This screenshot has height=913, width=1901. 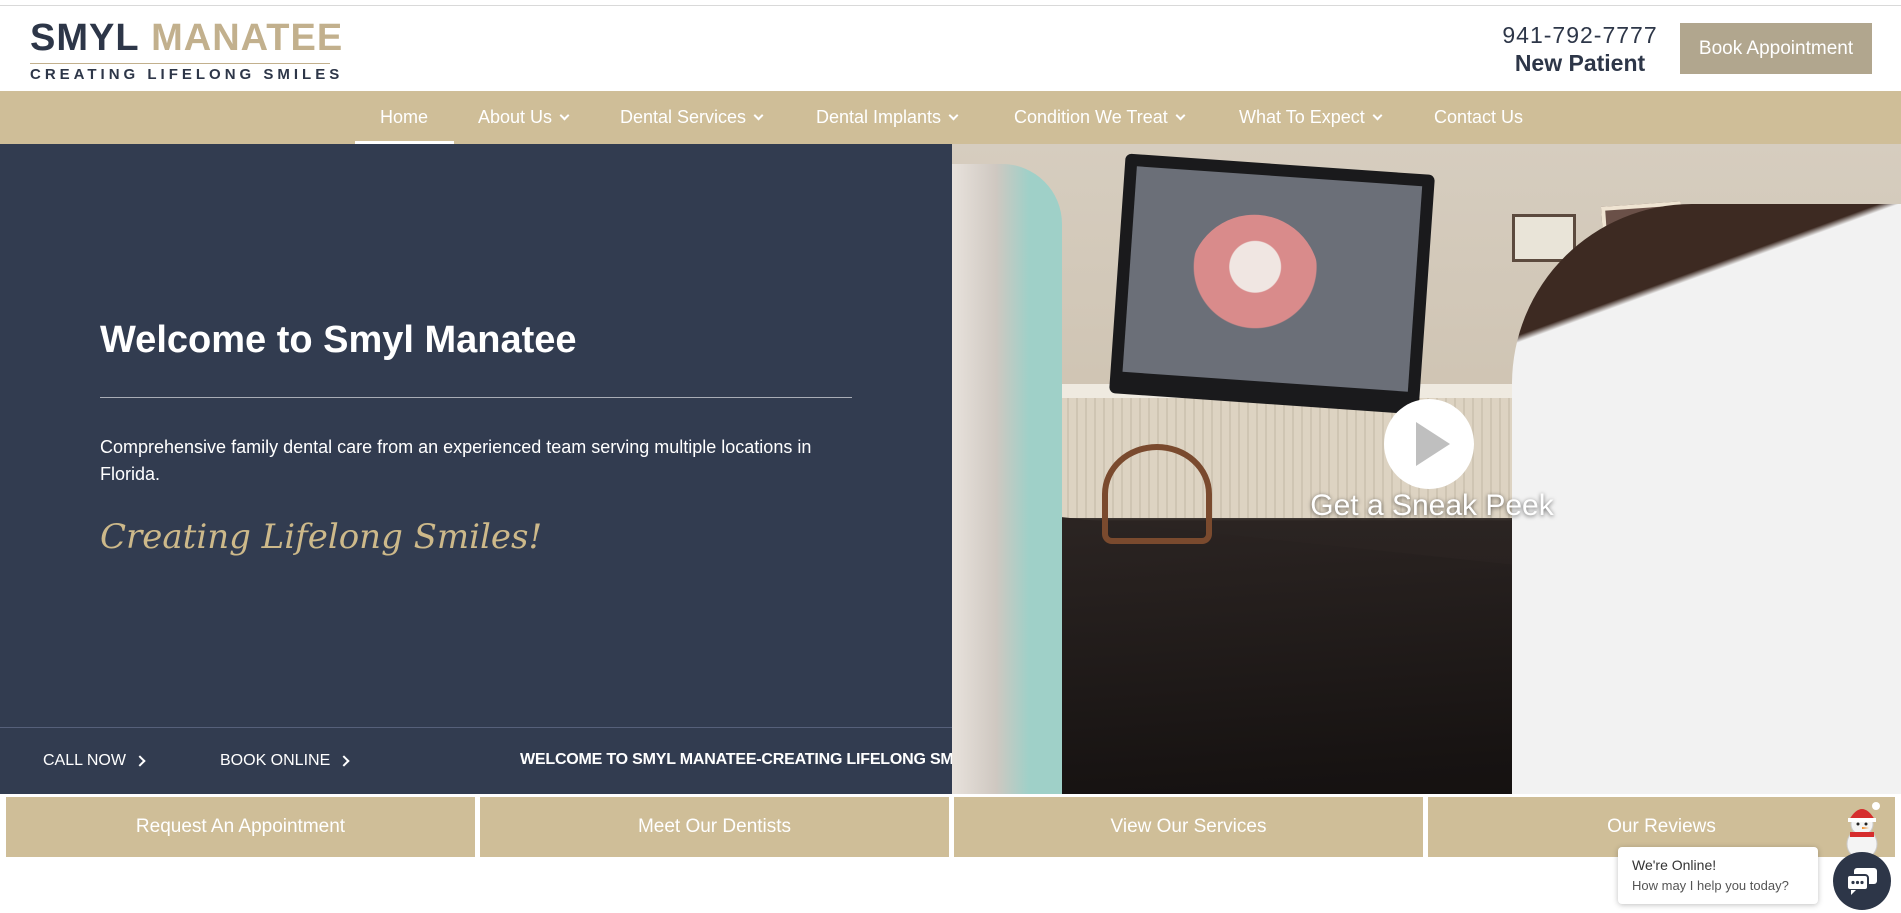 What do you see at coordinates (1863, 831) in the screenshot?
I see `snowman-icon` at bounding box center [1863, 831].